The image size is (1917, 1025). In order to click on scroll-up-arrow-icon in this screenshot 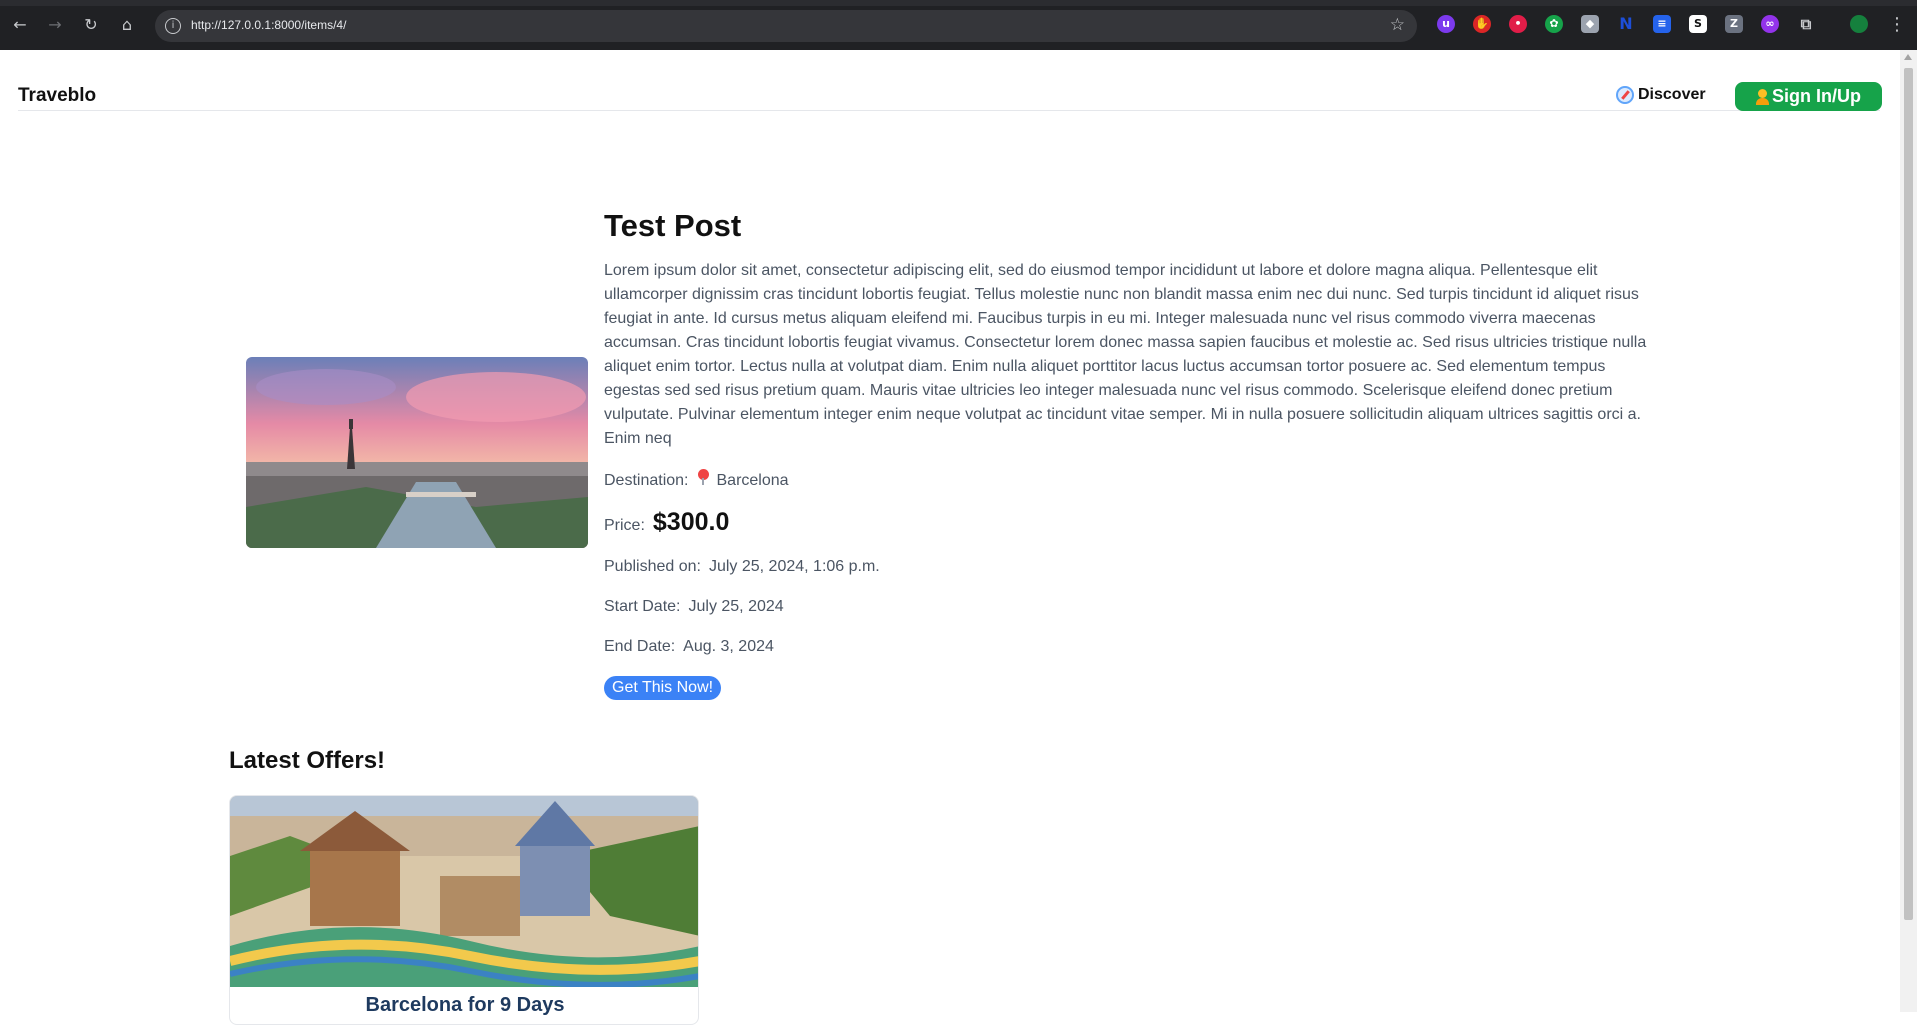, I will do `click(1908, 57)`.